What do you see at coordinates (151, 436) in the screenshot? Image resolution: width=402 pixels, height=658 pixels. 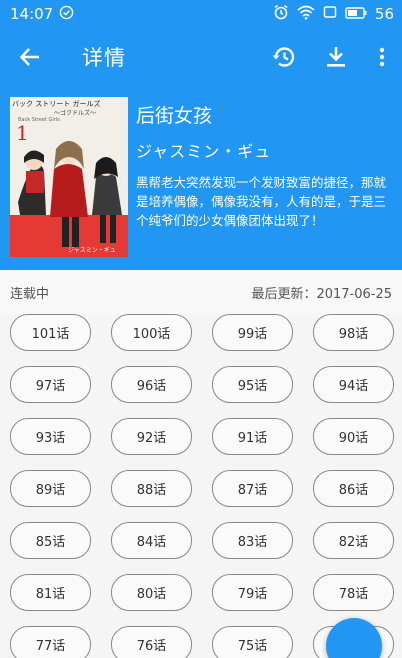 I see `episode-button: 92话` at bounding box center [151, 436].